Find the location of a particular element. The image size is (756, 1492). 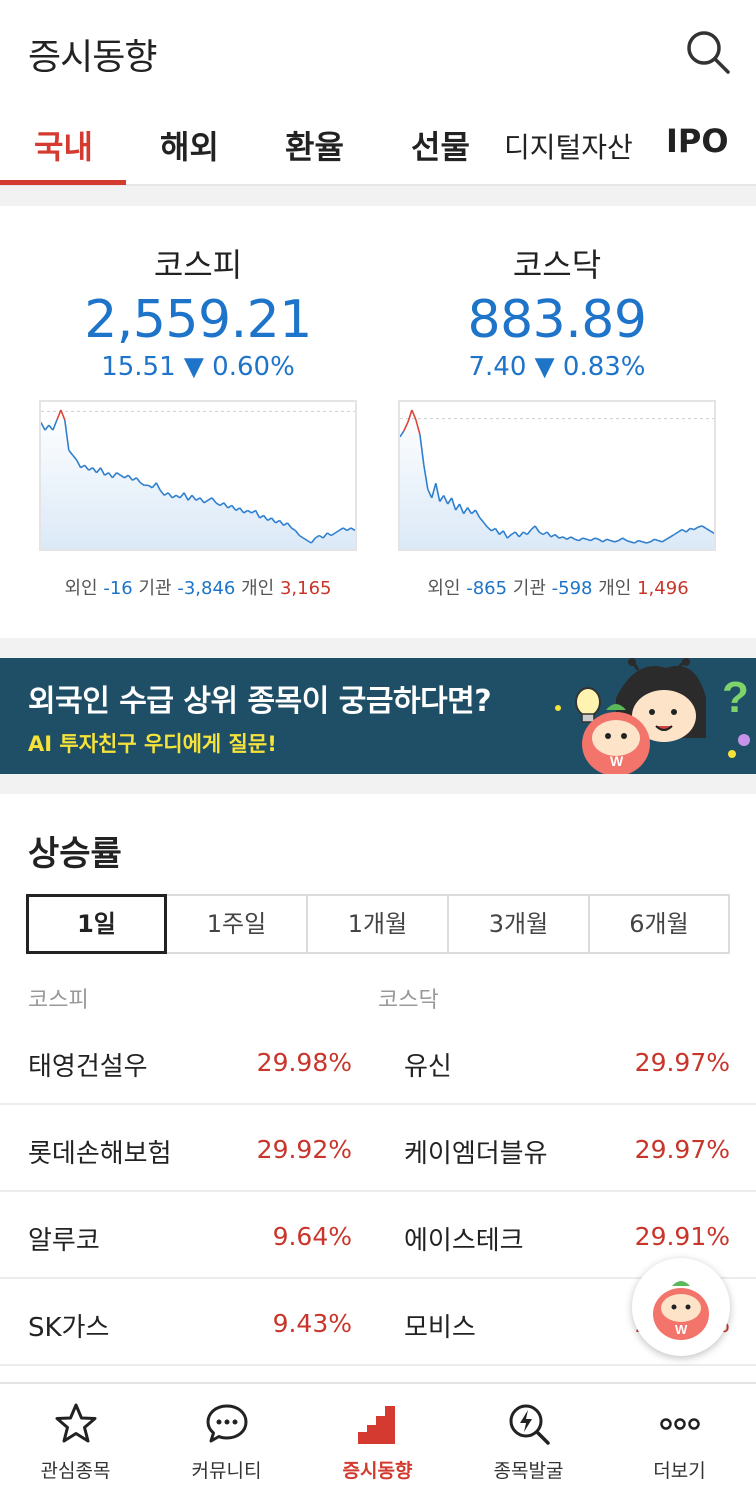

kosdaq-stock-name: 에이스테크 is located at coordinates (464, 1238).